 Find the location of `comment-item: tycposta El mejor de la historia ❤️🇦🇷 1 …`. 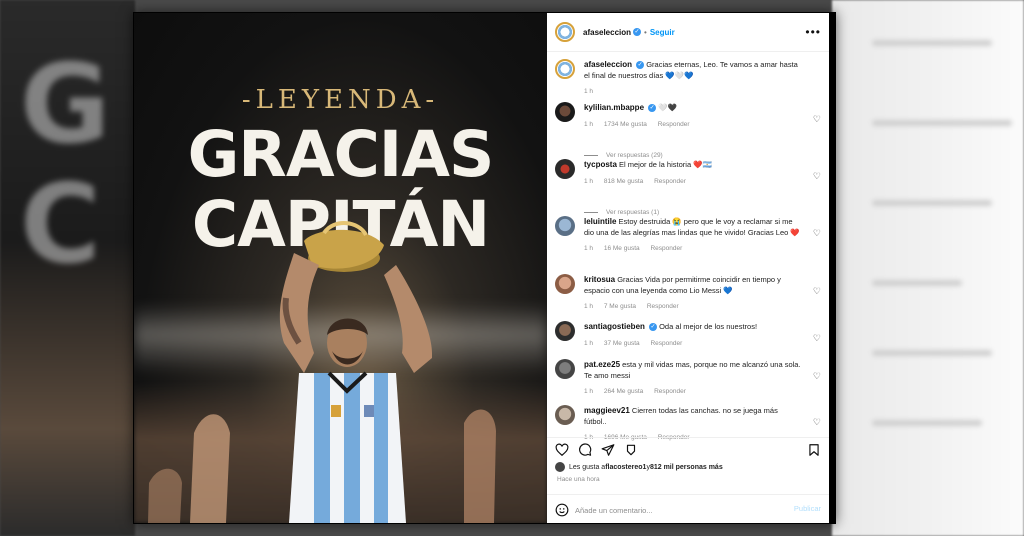

comment-item: tycposta El mejor de la historia ❤️🇦🇷 1 … is located at coordinates (688, 174).